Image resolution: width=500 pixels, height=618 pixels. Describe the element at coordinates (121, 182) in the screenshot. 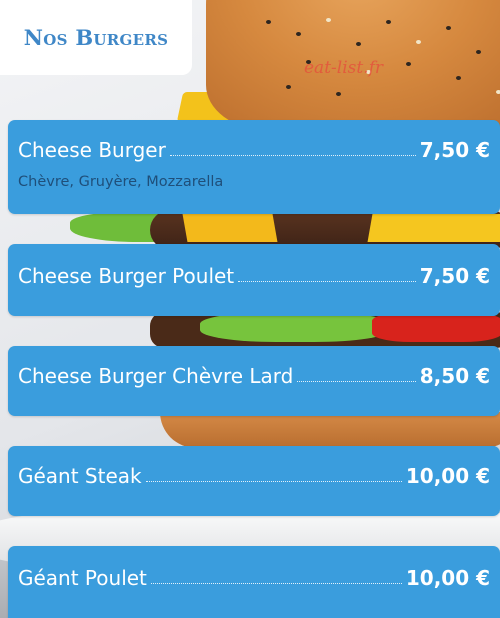

I see `menu-item-description: Chèvre, Gruyère, Mozzarella` at that location.